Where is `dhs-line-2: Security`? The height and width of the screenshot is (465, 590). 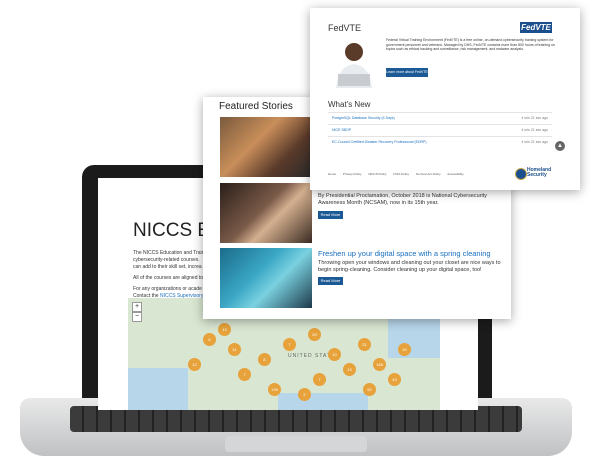 dhs-line-2: Security is located at coordinates (537, 175).